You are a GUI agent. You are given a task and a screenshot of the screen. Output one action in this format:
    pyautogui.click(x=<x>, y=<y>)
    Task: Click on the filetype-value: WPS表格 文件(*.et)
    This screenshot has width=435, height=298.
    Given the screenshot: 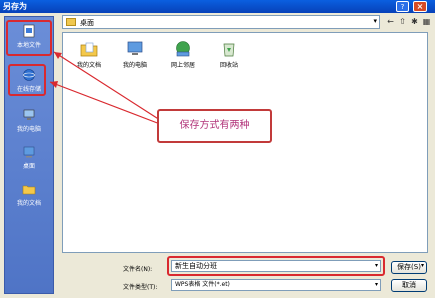 What is the action you would take?
    pyautogui.click(x=202, y=284)
    